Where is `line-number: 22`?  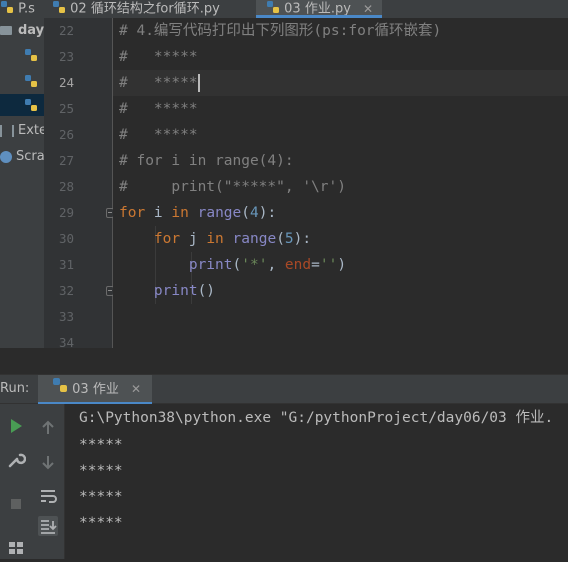
line-number: 22 is located at coordinates (66, 30).